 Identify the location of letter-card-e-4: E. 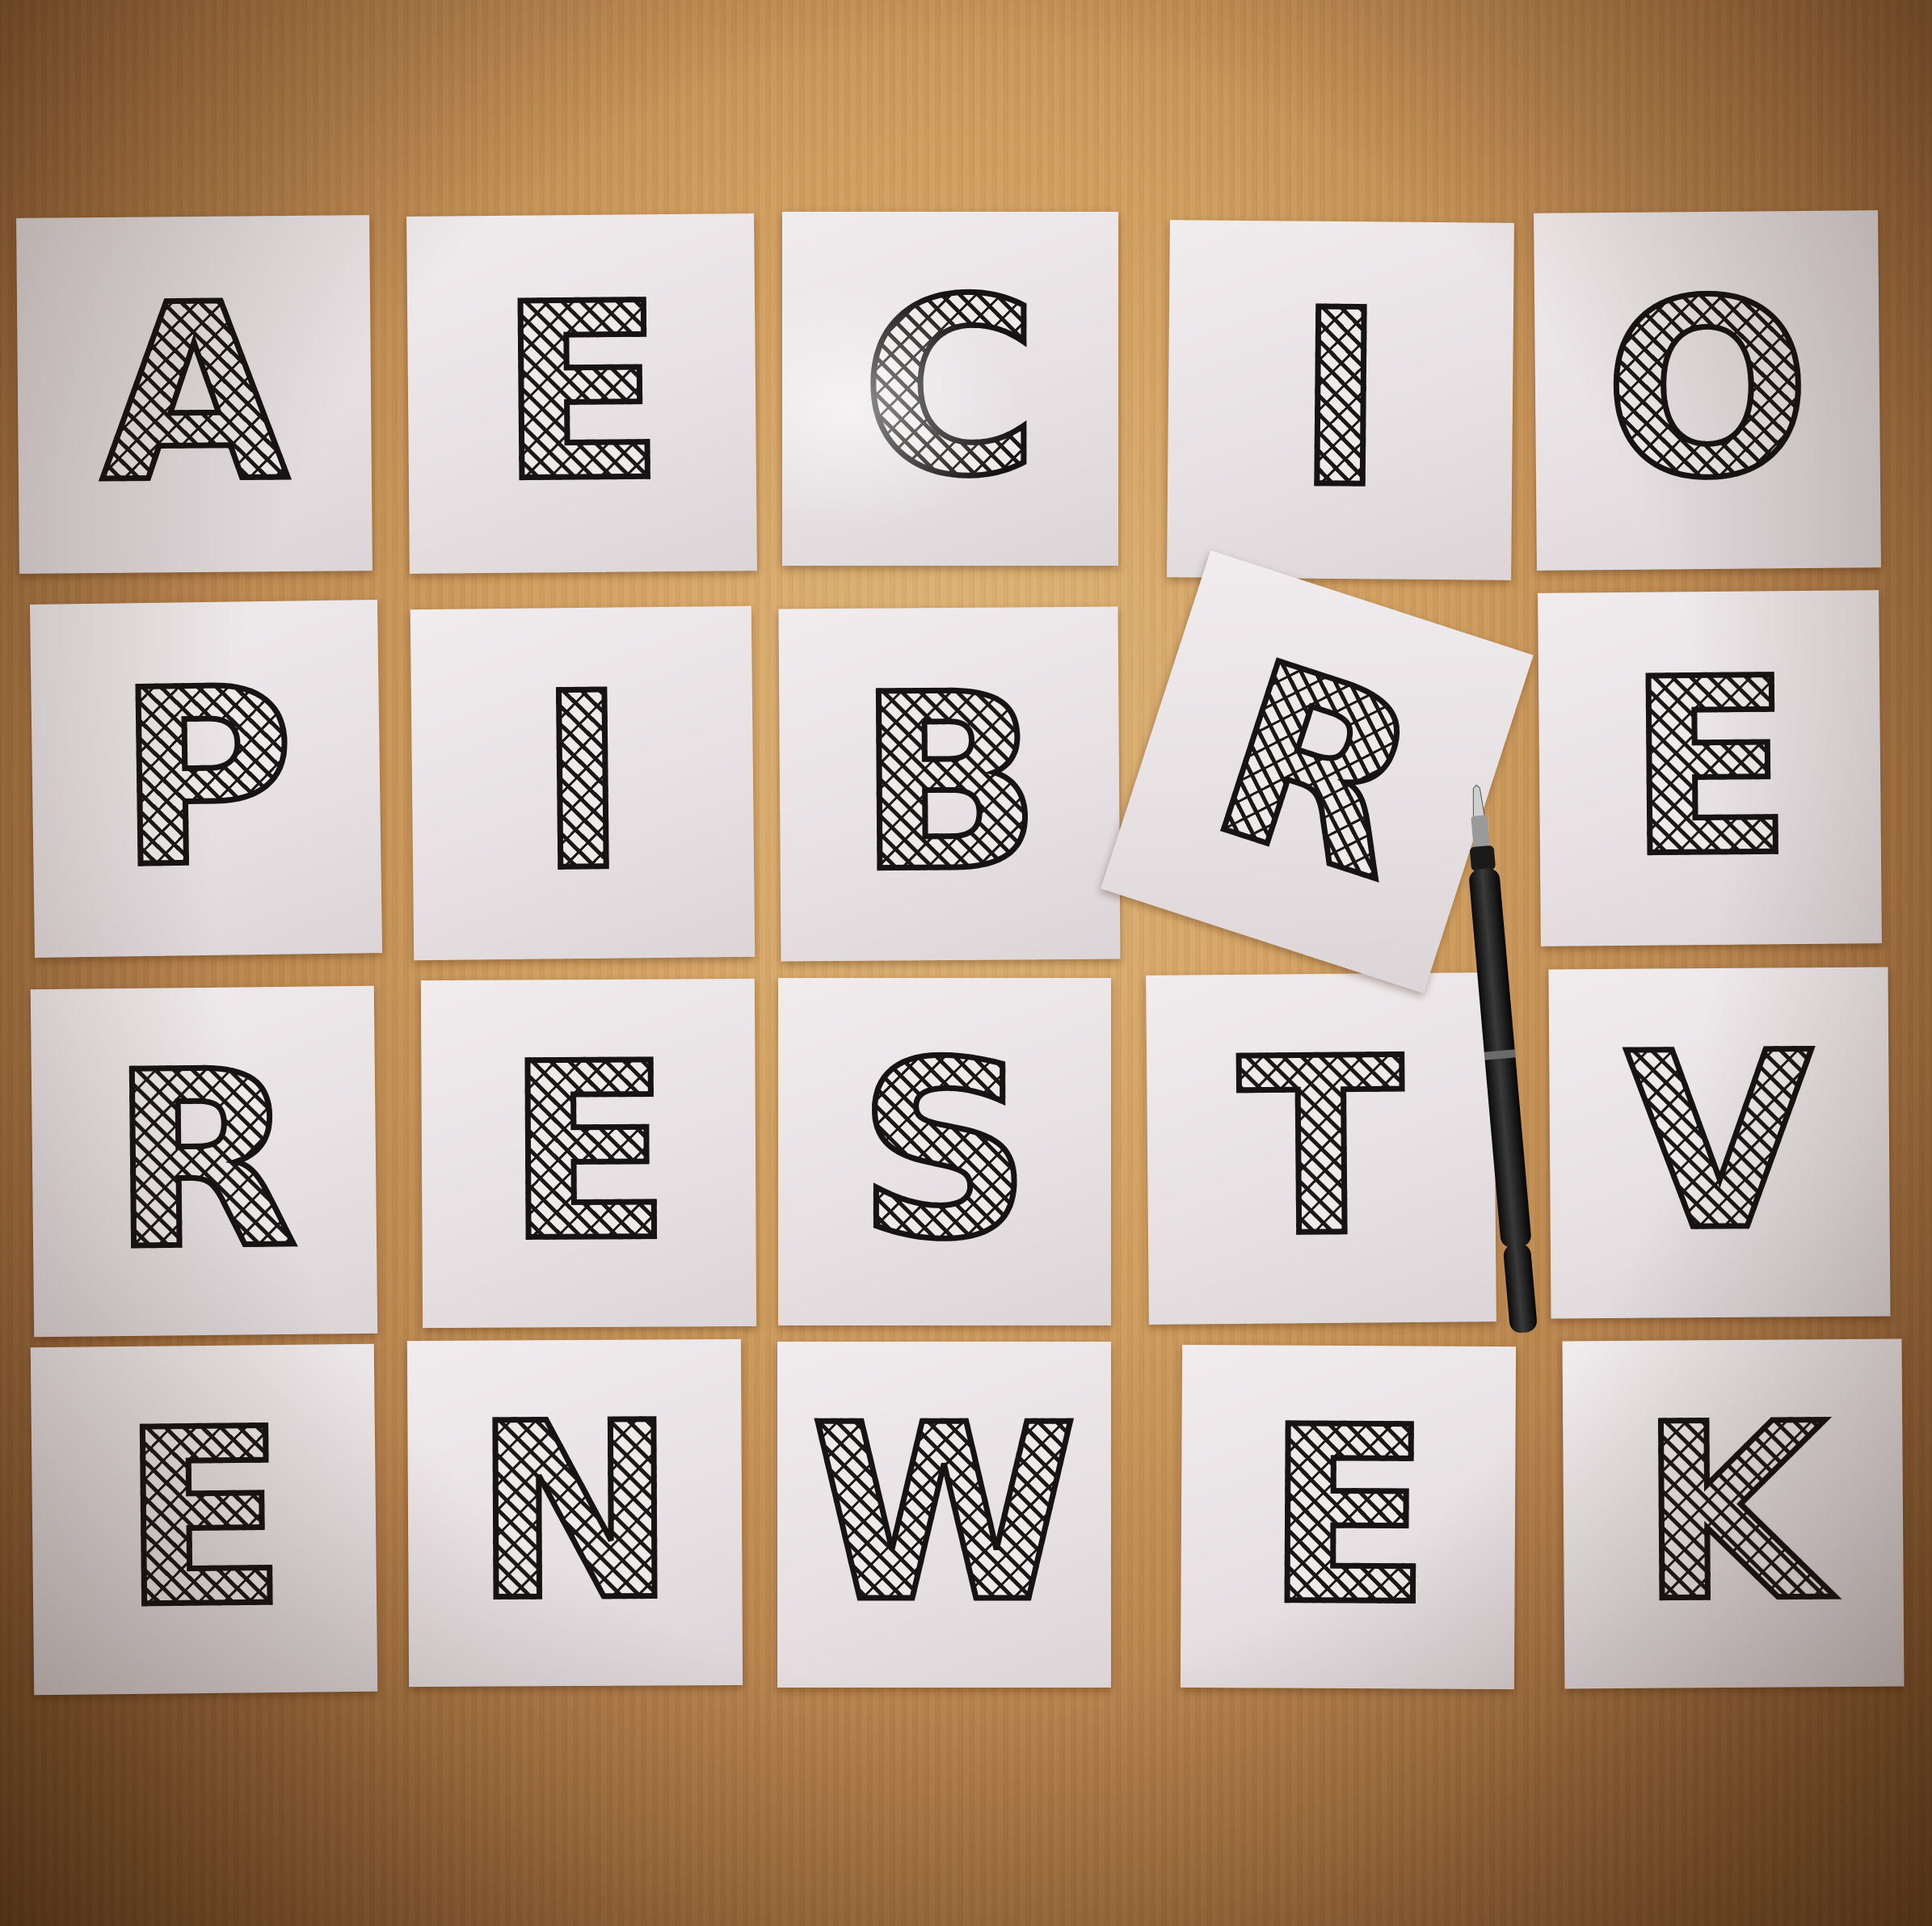
(204, 1519).